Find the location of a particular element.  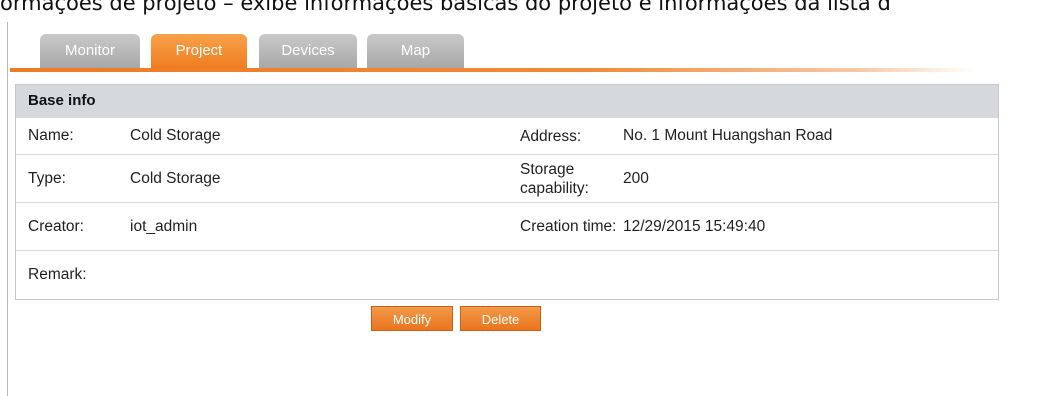

name-label: Name: is located at coordinates (51, 135).